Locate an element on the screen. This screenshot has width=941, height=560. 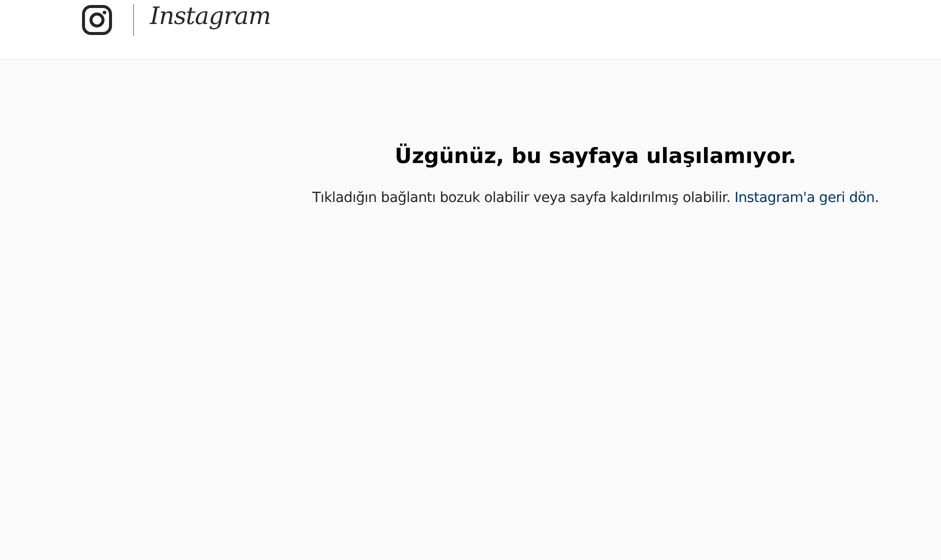
back-link: Instagram'a geri dön is located at coordinates (804, 198).